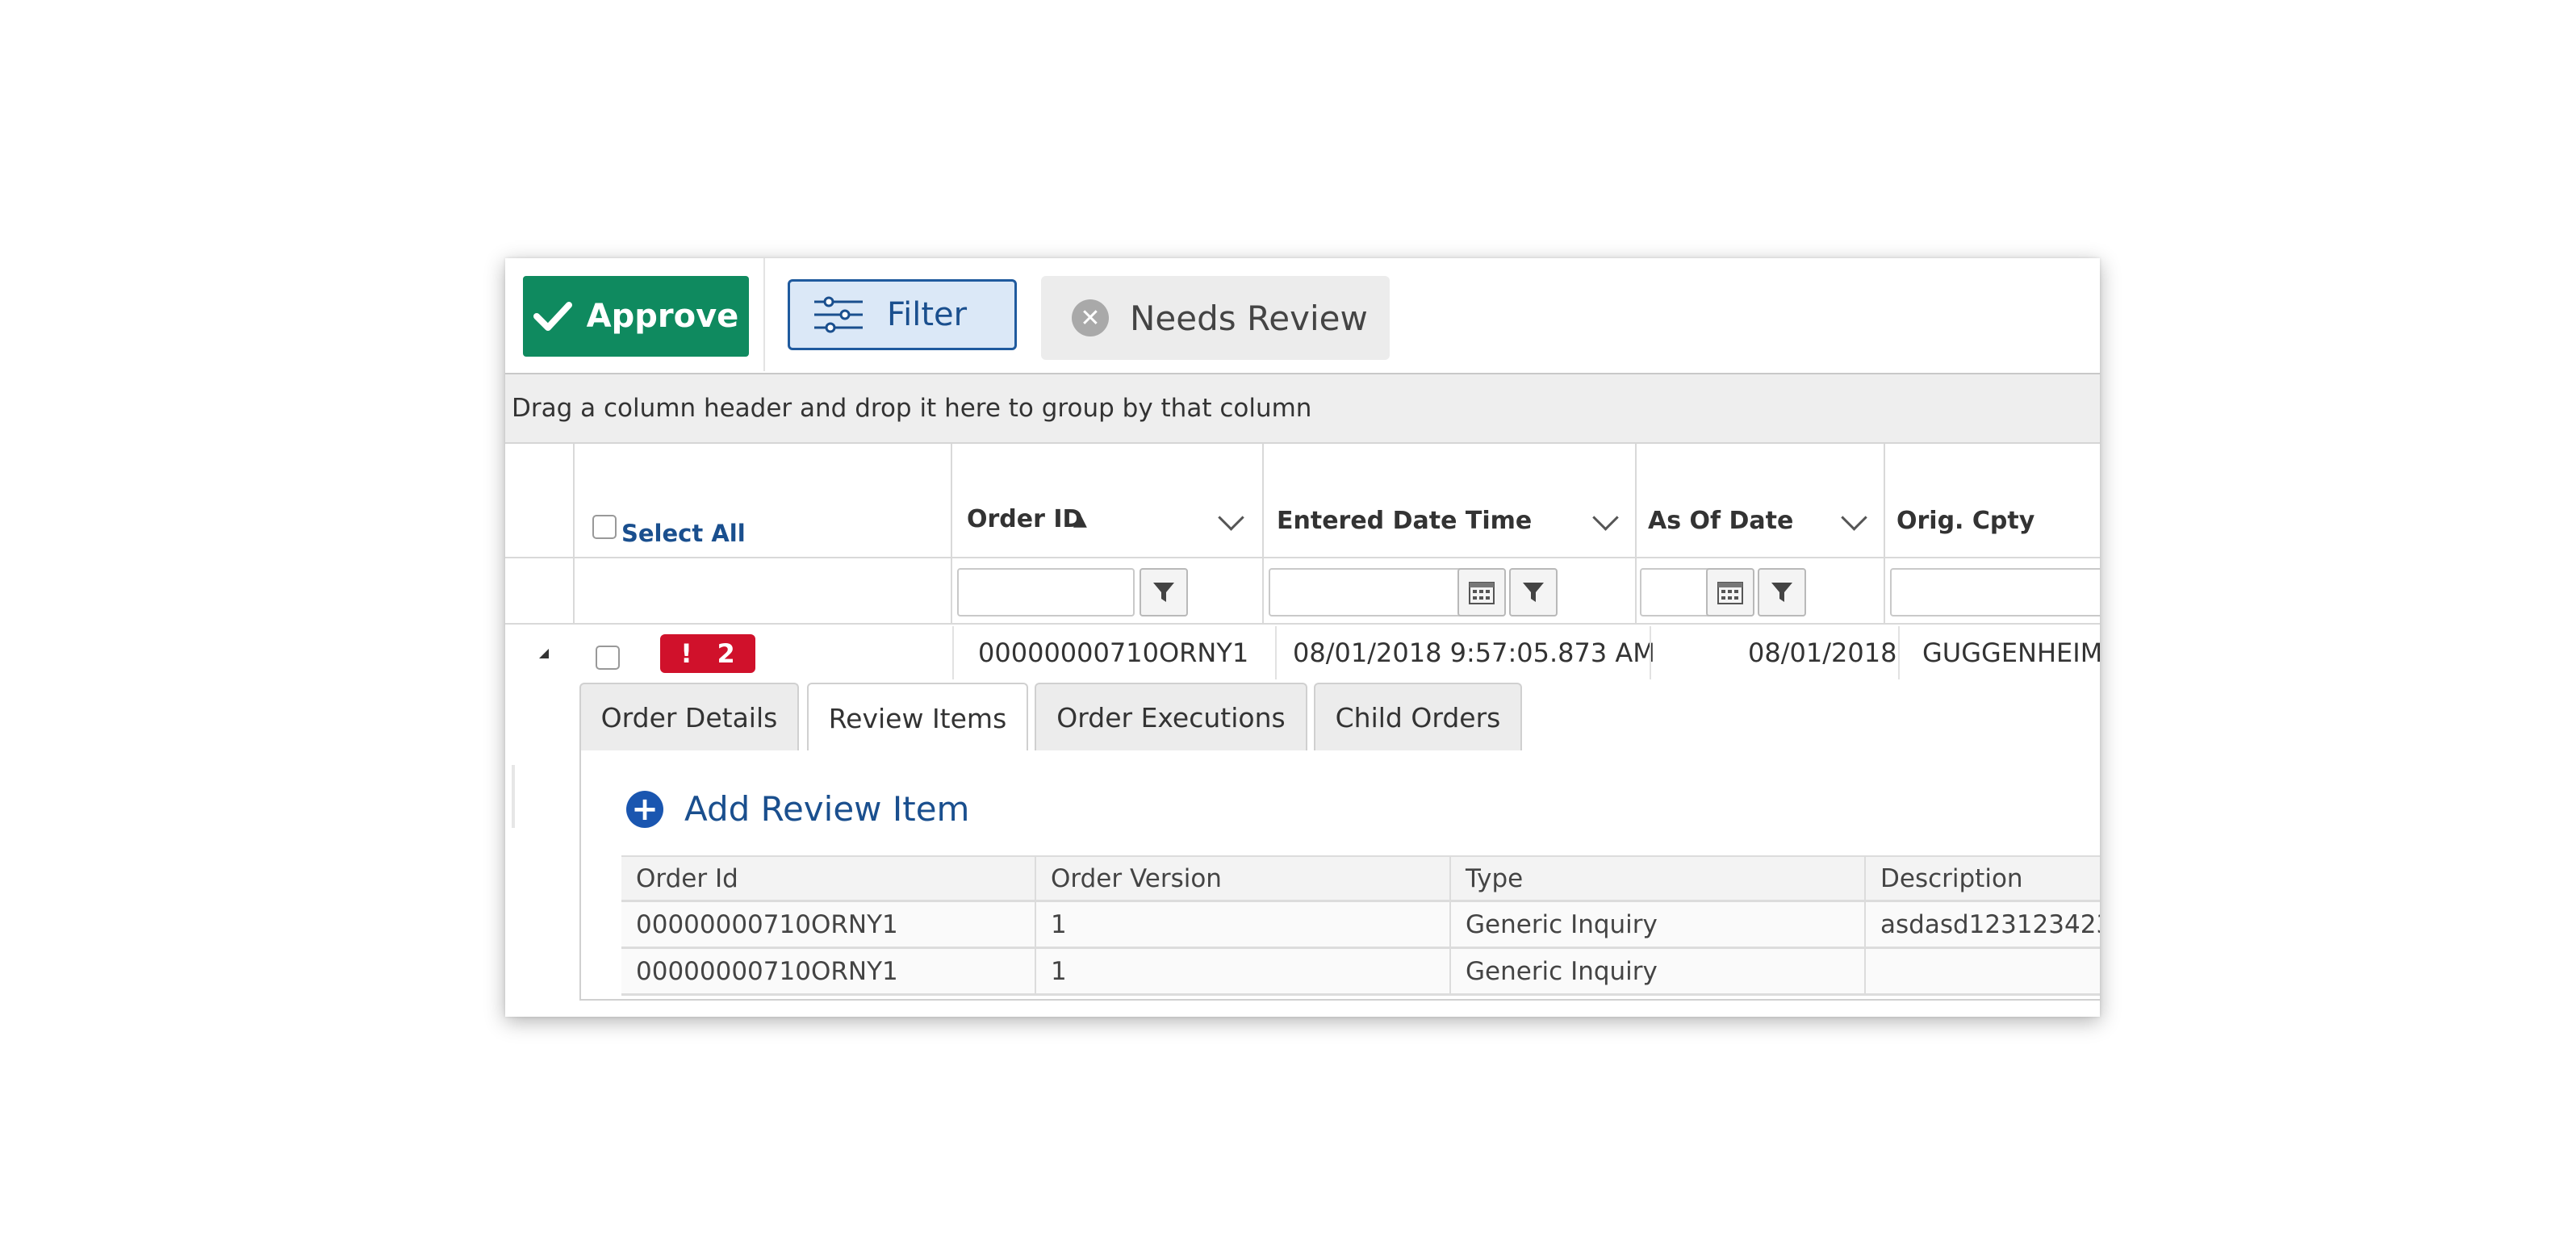 Image resolution: width=2576 pixels, height=1258 pixels. Describe the element at coordinates (1249, 318) in the screenshot. I see `needs-review-label: Needs Review` at that location.